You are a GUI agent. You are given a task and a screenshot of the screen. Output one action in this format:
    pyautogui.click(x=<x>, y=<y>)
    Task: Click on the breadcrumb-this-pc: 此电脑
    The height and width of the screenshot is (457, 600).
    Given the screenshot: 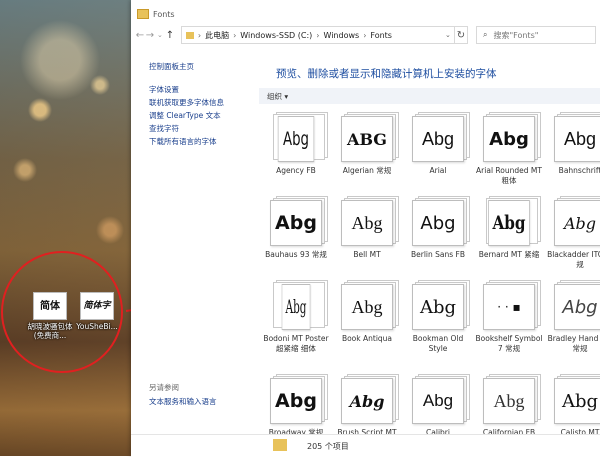 What is the action you would take?
    pyautogui.click(x=217, y=35)
    